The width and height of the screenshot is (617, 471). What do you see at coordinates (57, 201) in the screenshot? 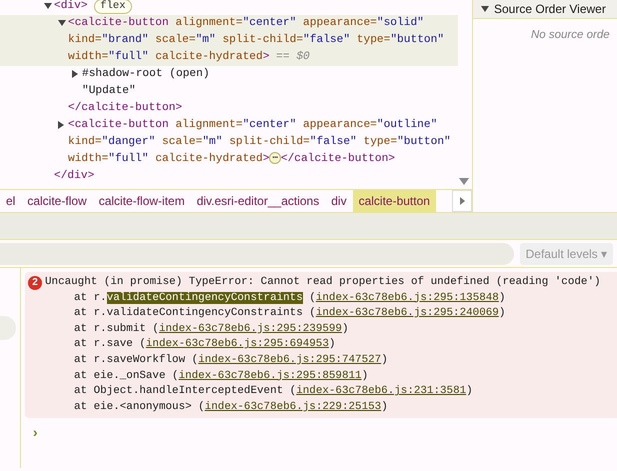
I see `breadcrumb-item: calcite-flow` at bounding box center [57, 201].